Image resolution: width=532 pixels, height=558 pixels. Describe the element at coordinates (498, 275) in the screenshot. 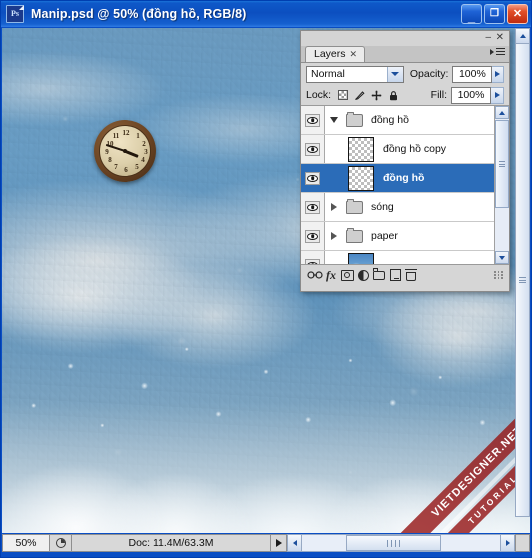

I see `resize-grip-icon` at that location.